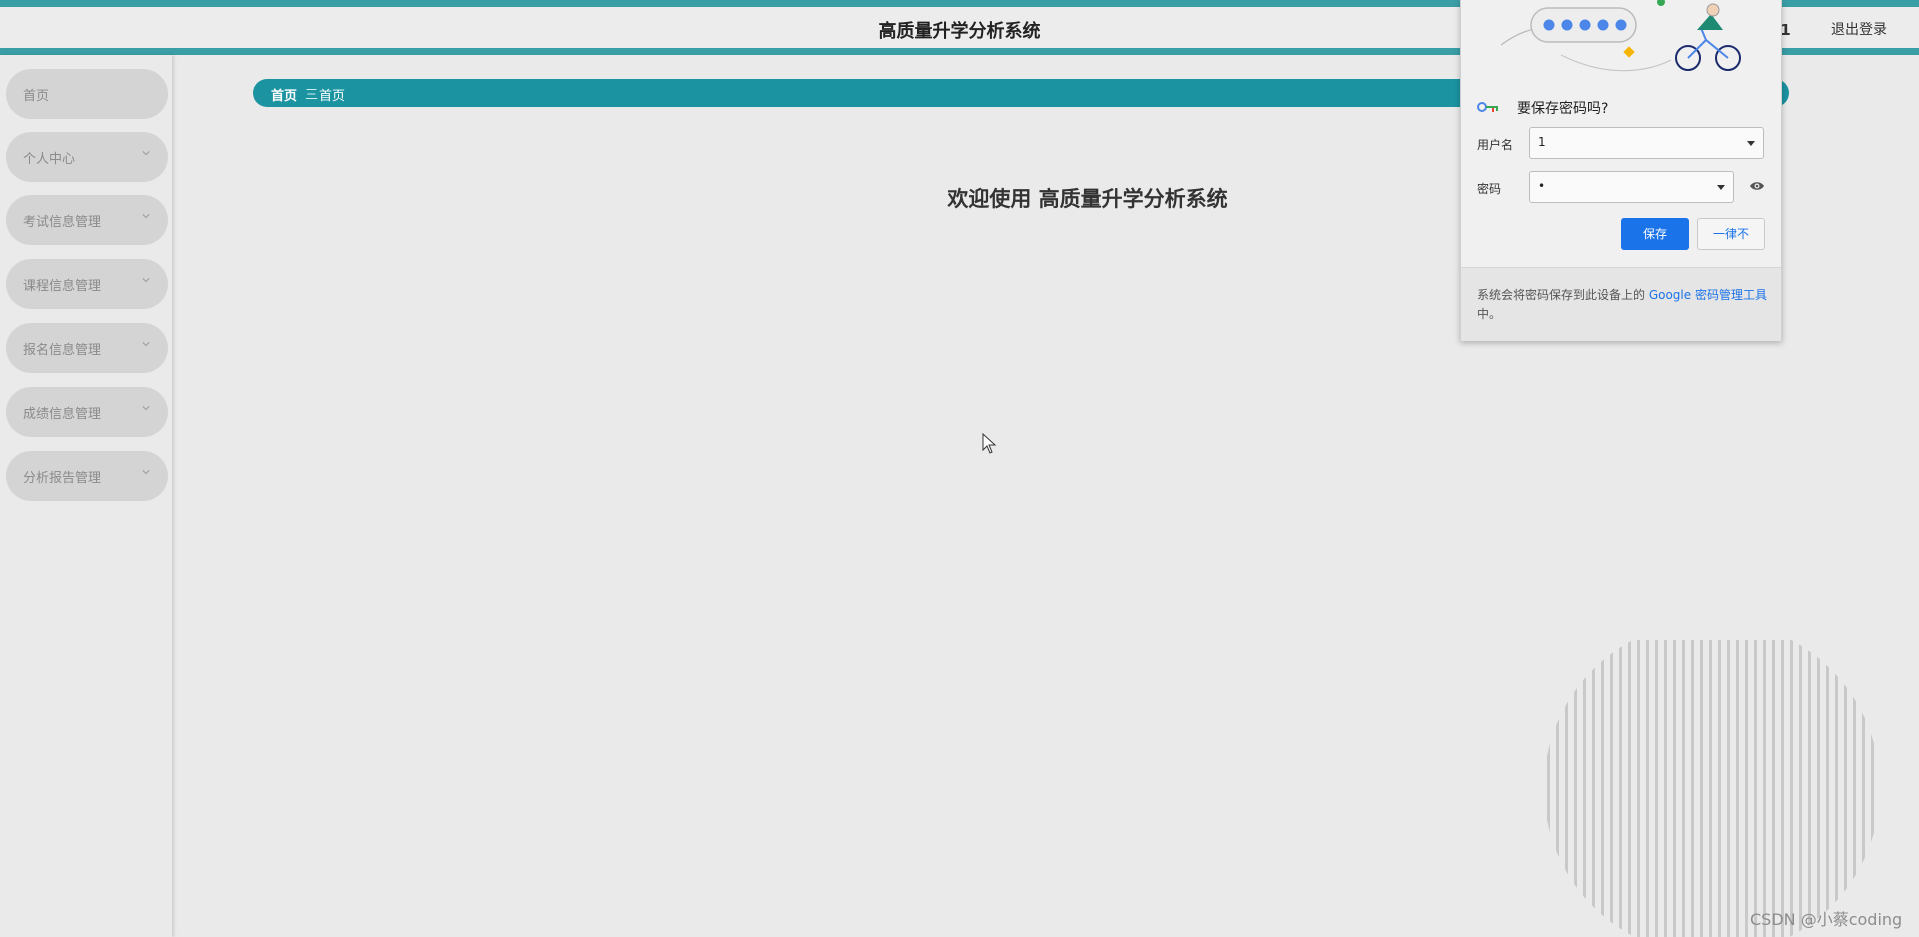 This screenshot has width=1919, height=937. I want to click on sidebar-item-label: 课程信息管理, so click(62, 286).